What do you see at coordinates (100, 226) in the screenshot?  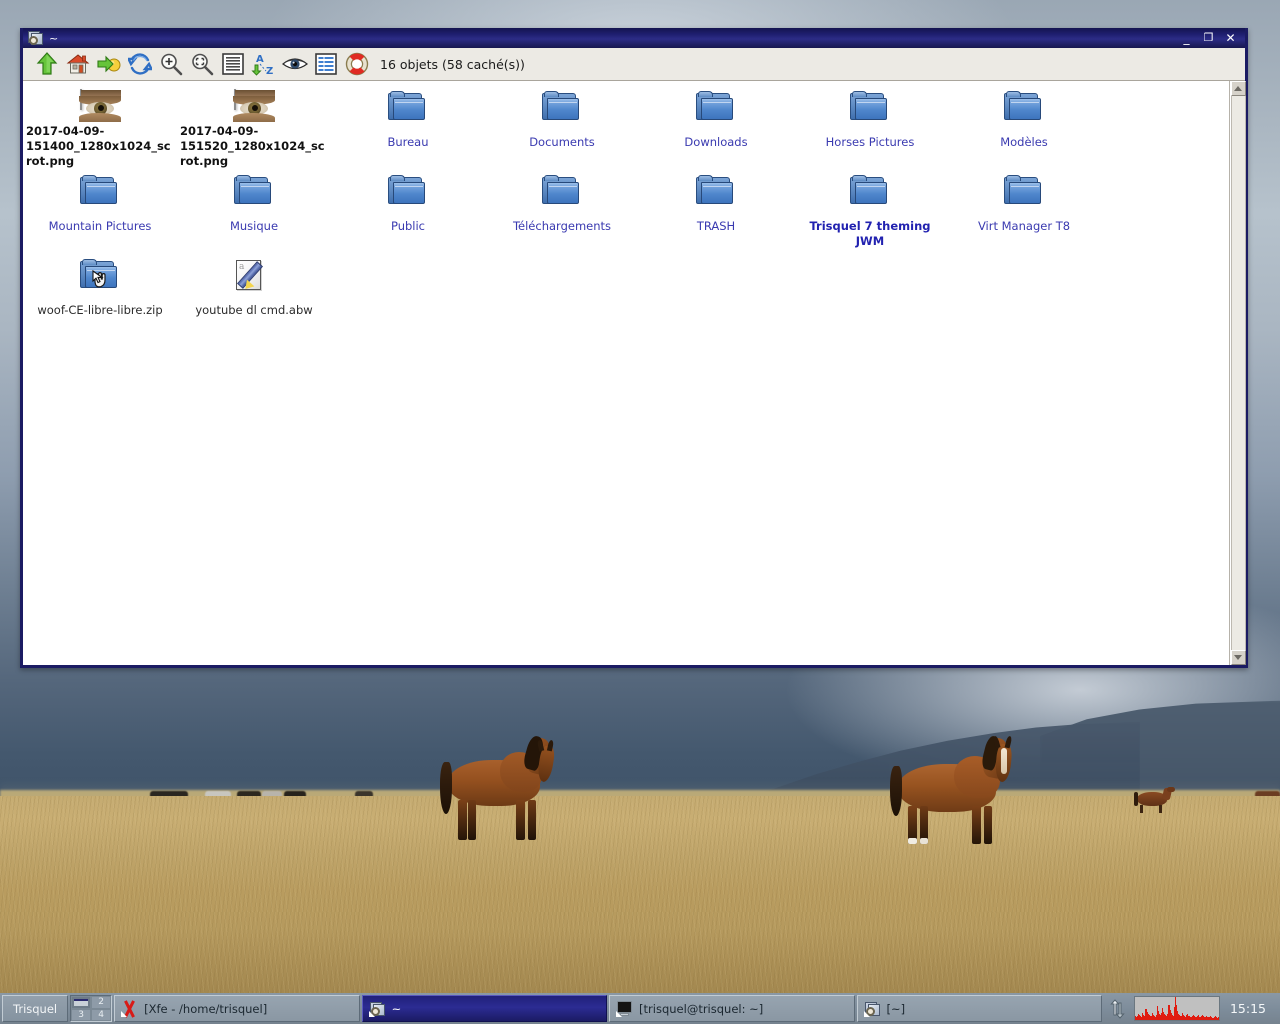 I see `file-item-label: Mountain Pictures` at bounding box center [100, 226].